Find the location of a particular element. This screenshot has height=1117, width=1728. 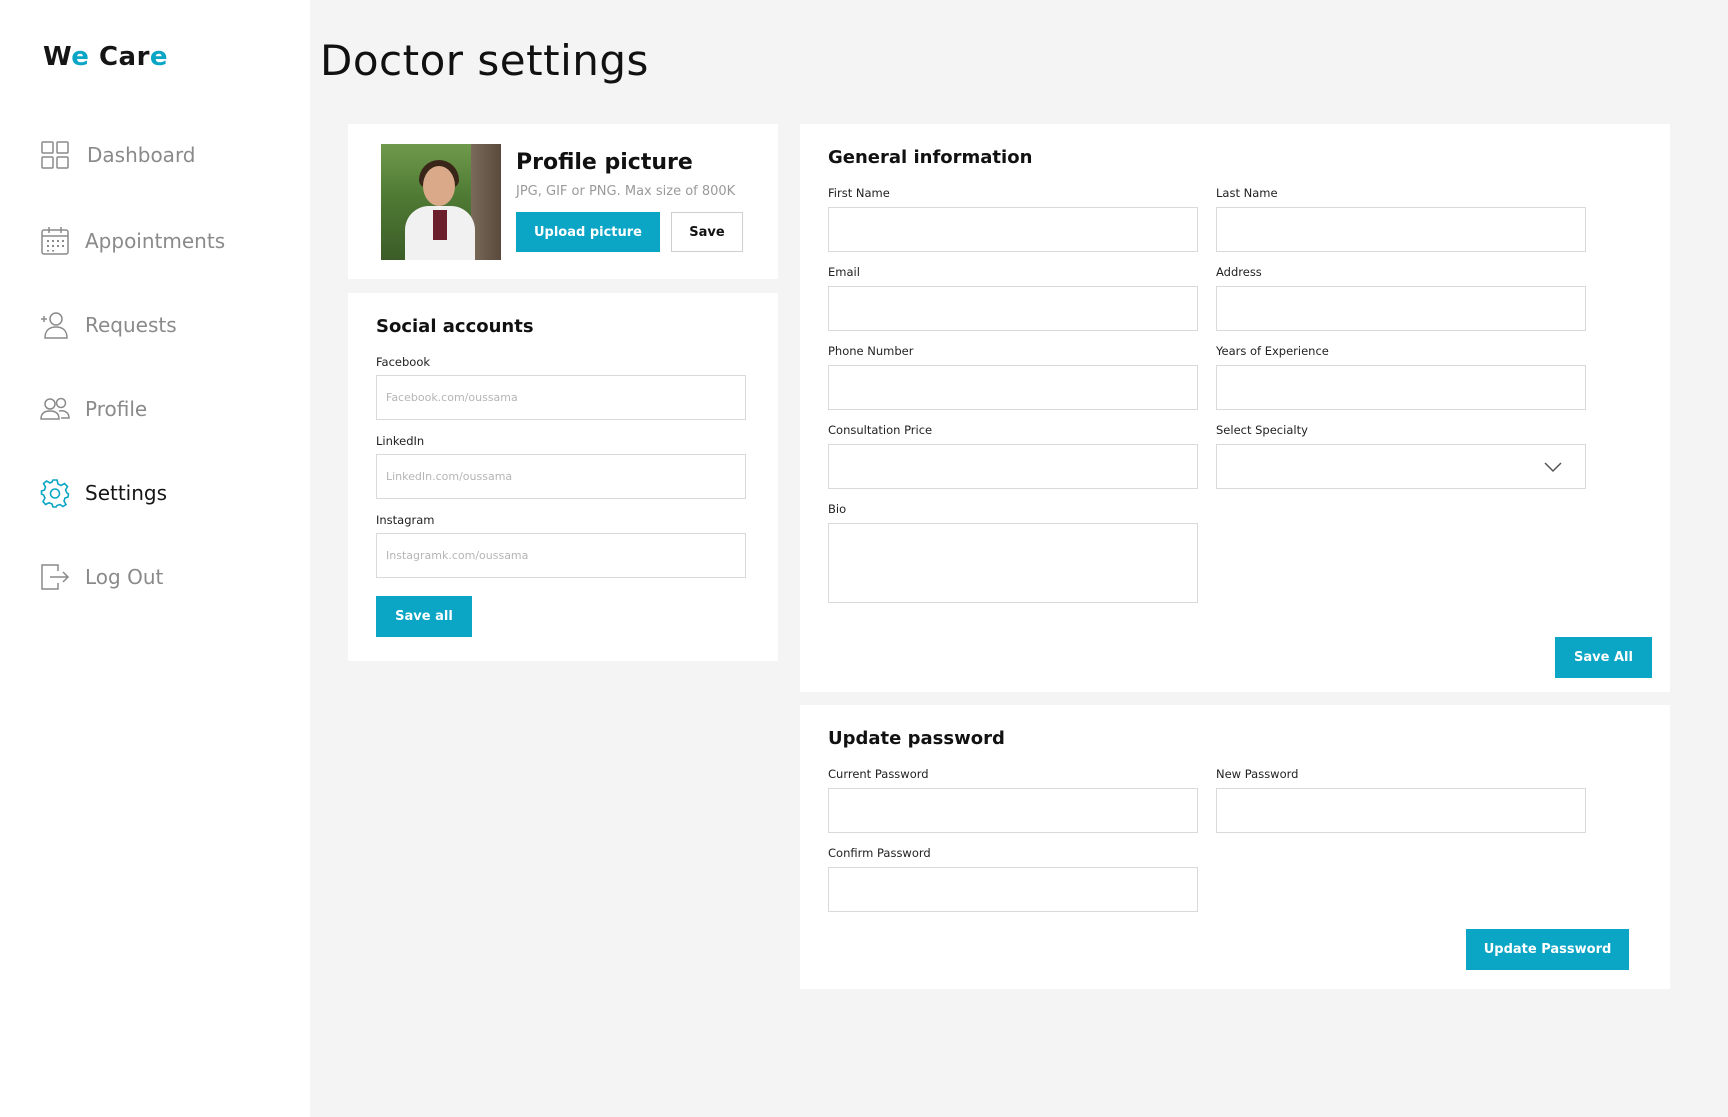

sidebar-item-label: Appointments is located at coordinates (155, 241).